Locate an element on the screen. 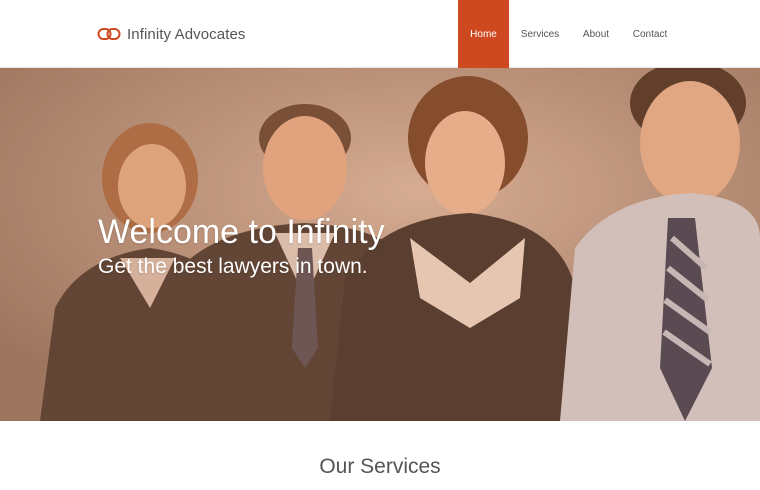 The image size is (760, 490). services-heading: Our Services is located at coordinates (380, 466).